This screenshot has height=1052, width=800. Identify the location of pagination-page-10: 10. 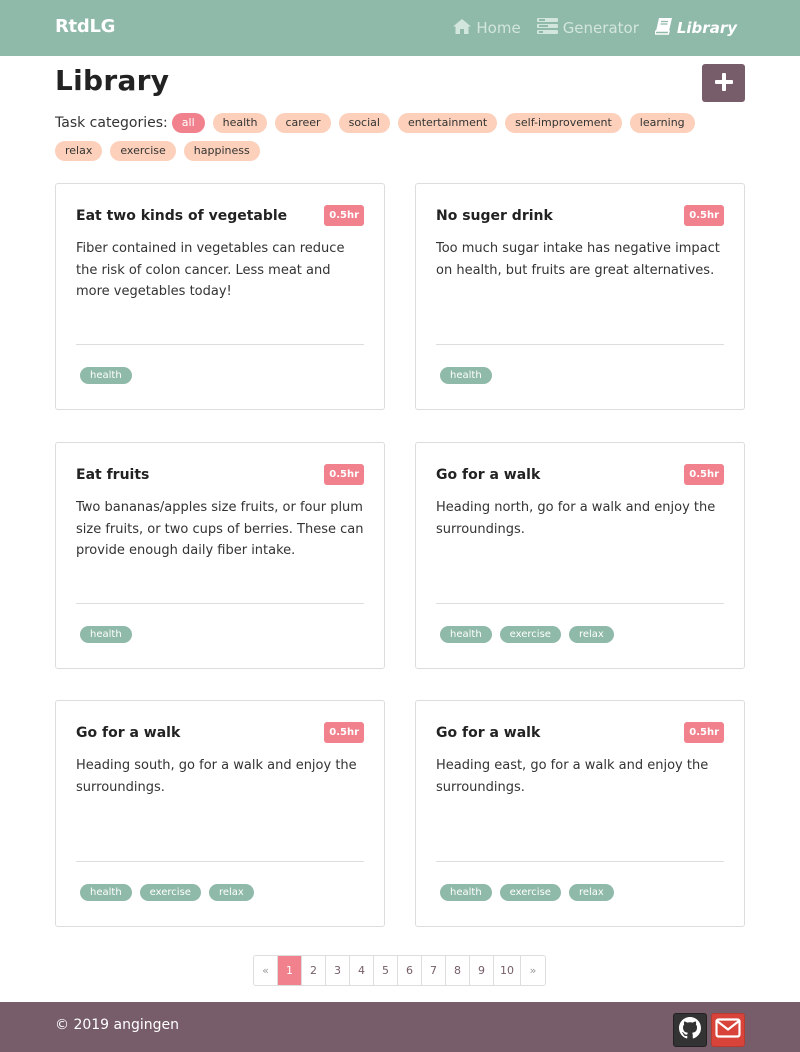
(507, 970).